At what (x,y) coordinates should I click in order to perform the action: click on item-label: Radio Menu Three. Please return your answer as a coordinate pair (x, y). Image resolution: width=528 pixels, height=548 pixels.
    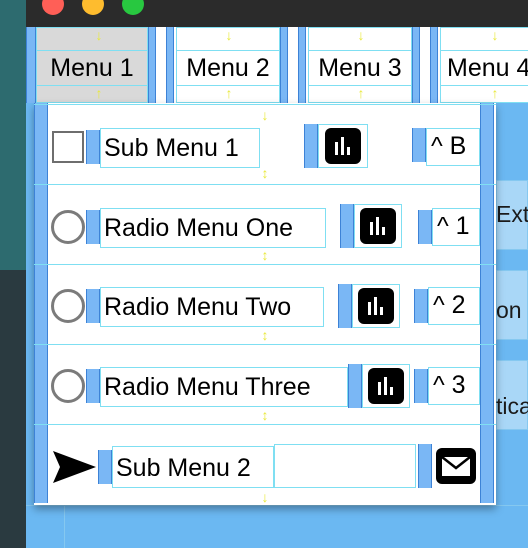
    Looking at the image, I should click on (224, 387).